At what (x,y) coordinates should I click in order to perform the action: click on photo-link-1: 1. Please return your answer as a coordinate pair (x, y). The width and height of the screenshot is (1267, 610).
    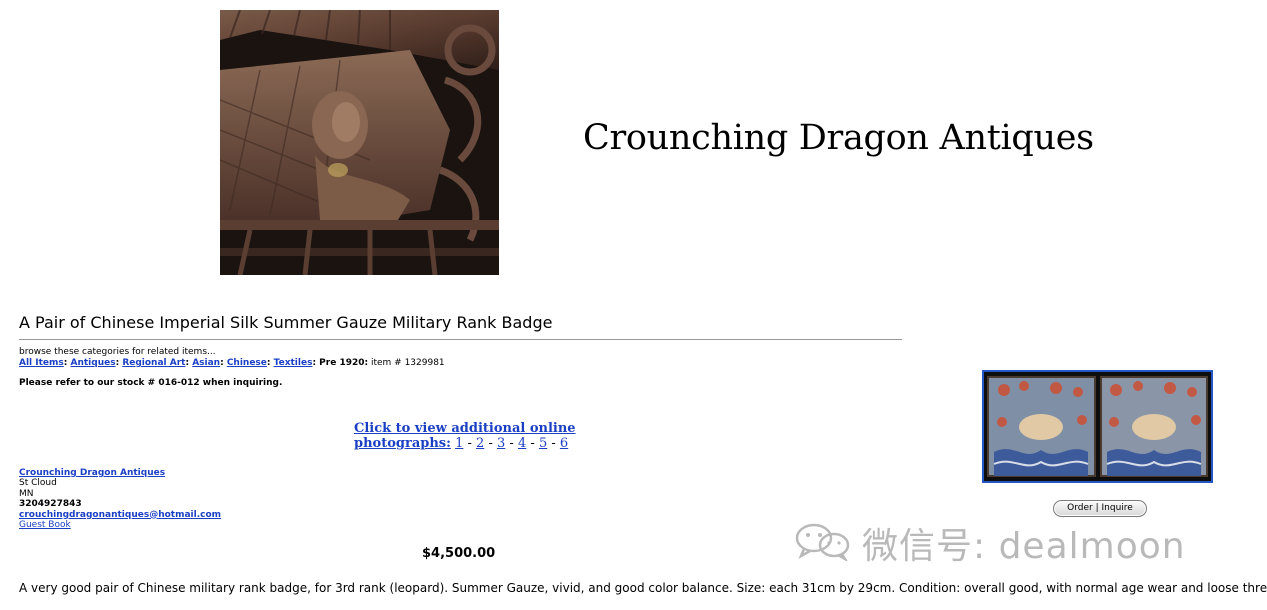
    Looking at the image, I should click on (459, 443).